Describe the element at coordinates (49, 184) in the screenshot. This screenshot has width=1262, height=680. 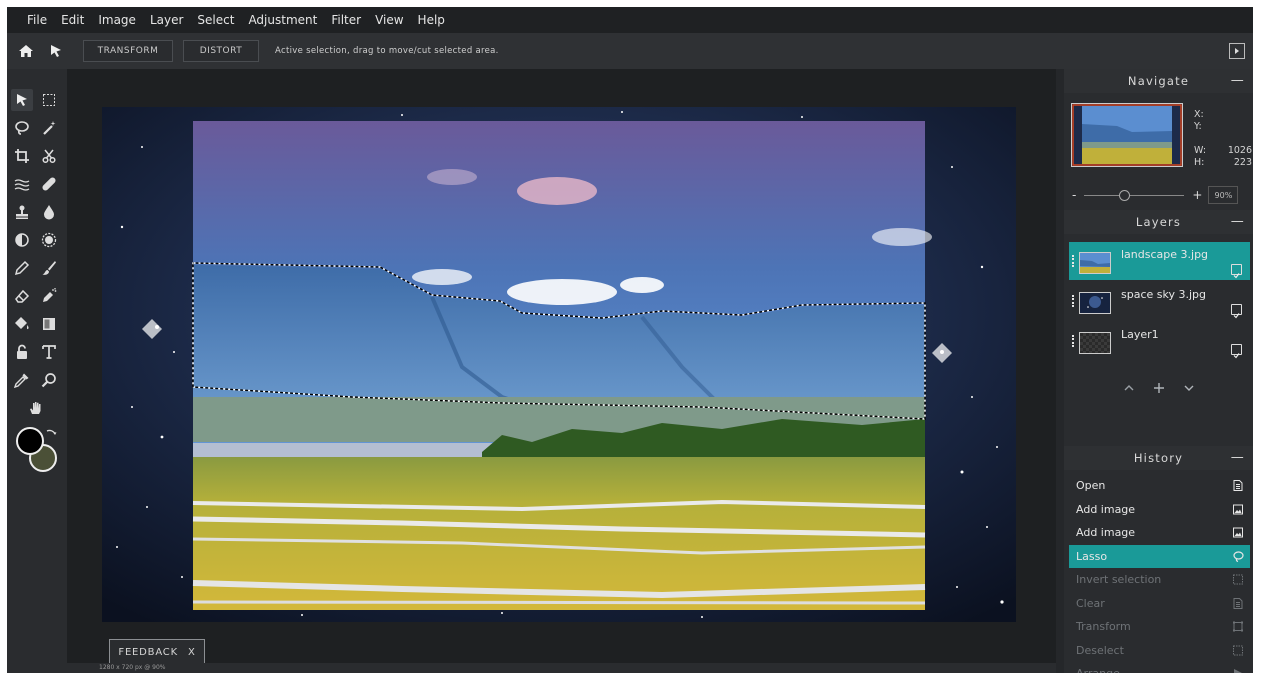
I see `bandage-icon` at that location.